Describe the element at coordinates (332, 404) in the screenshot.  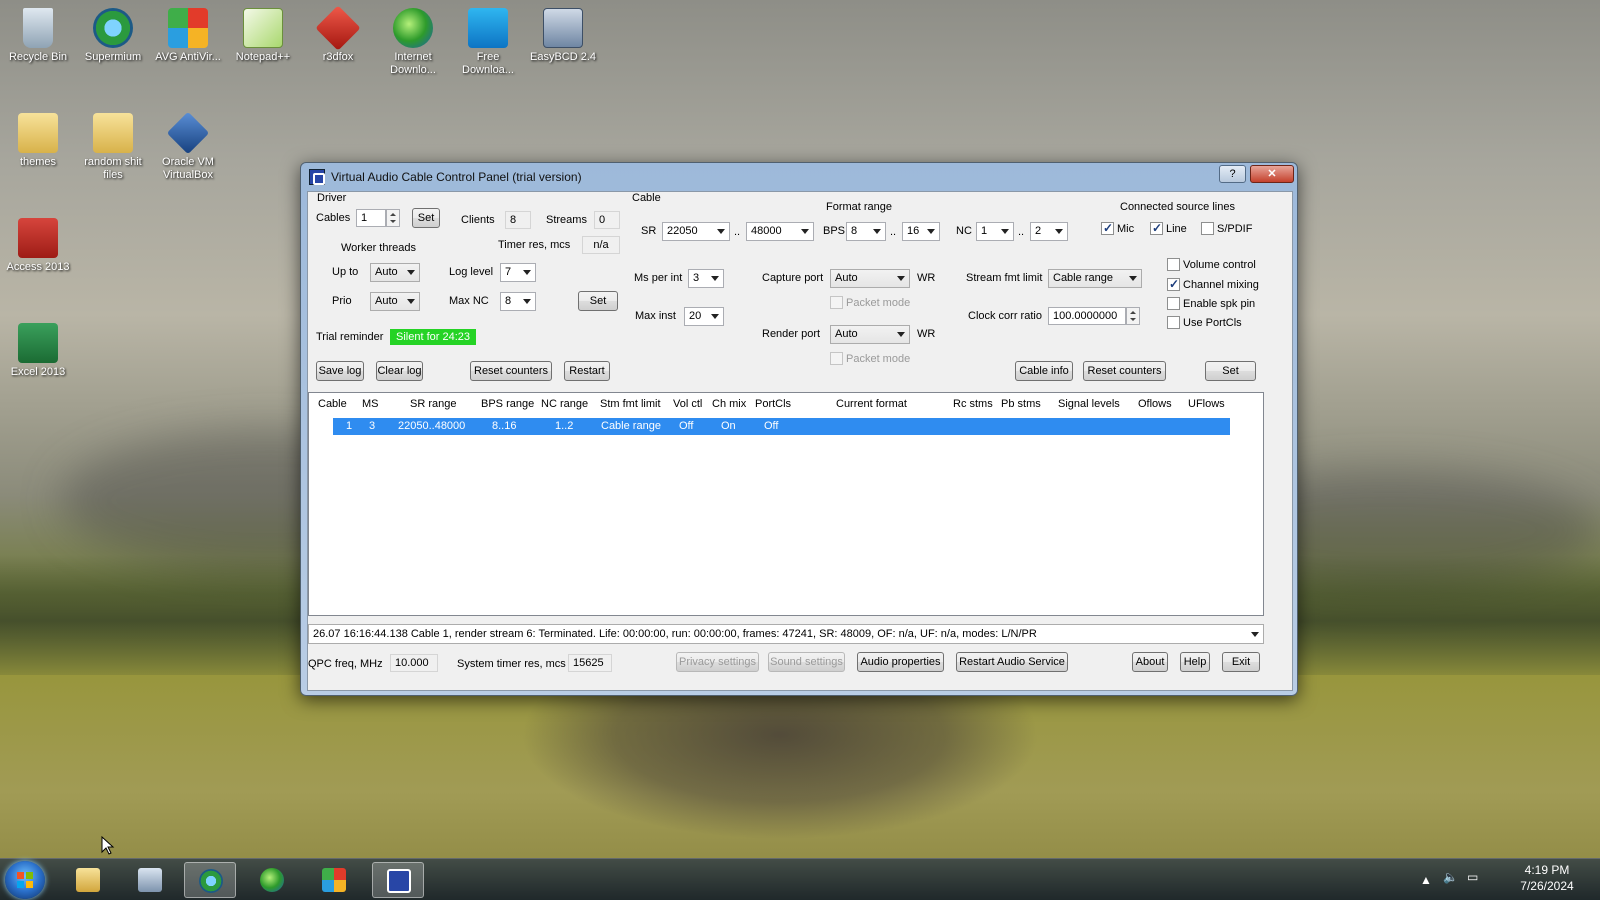
I see `column-header: Cable` at that location.